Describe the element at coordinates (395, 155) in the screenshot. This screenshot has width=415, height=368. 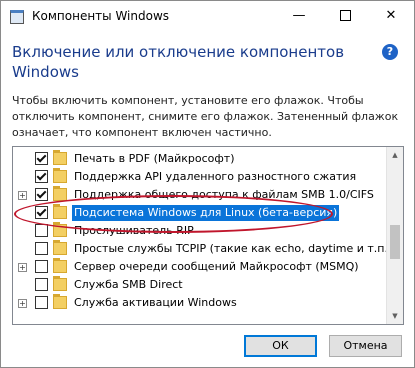
I see `scroll-up-icon: ▲` at that location.